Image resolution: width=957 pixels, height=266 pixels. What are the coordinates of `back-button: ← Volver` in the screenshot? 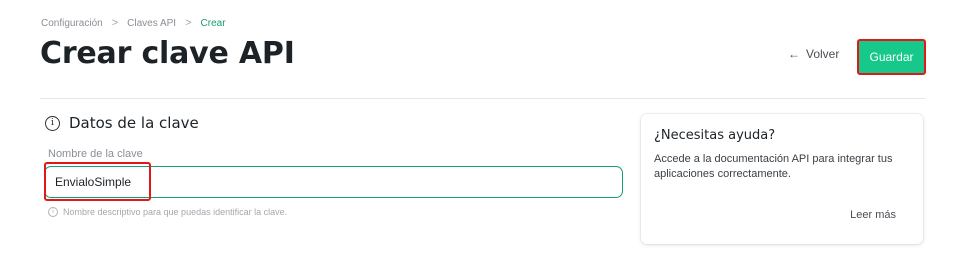 It's located at (813, 54).